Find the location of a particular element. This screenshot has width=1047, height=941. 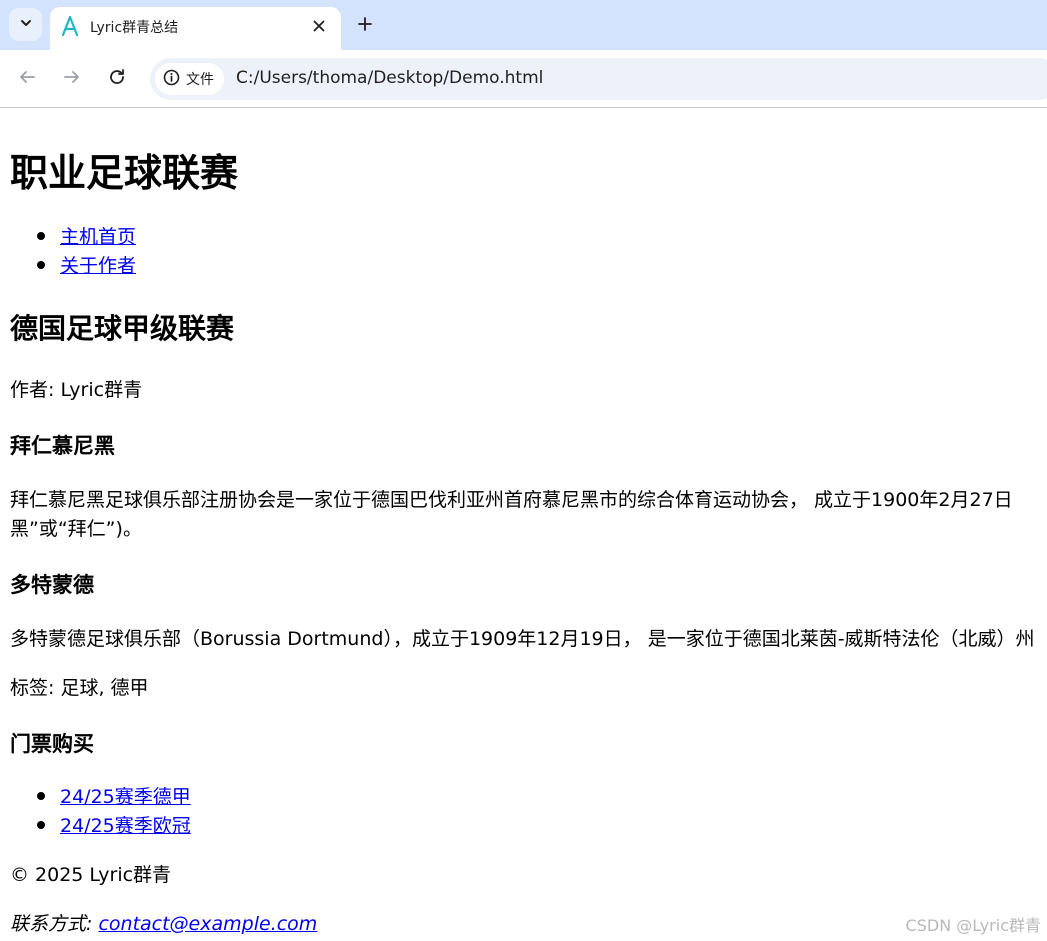

ticket-item-ucl: 24/25赛季欧冠 is located at coordinates (95, 825).